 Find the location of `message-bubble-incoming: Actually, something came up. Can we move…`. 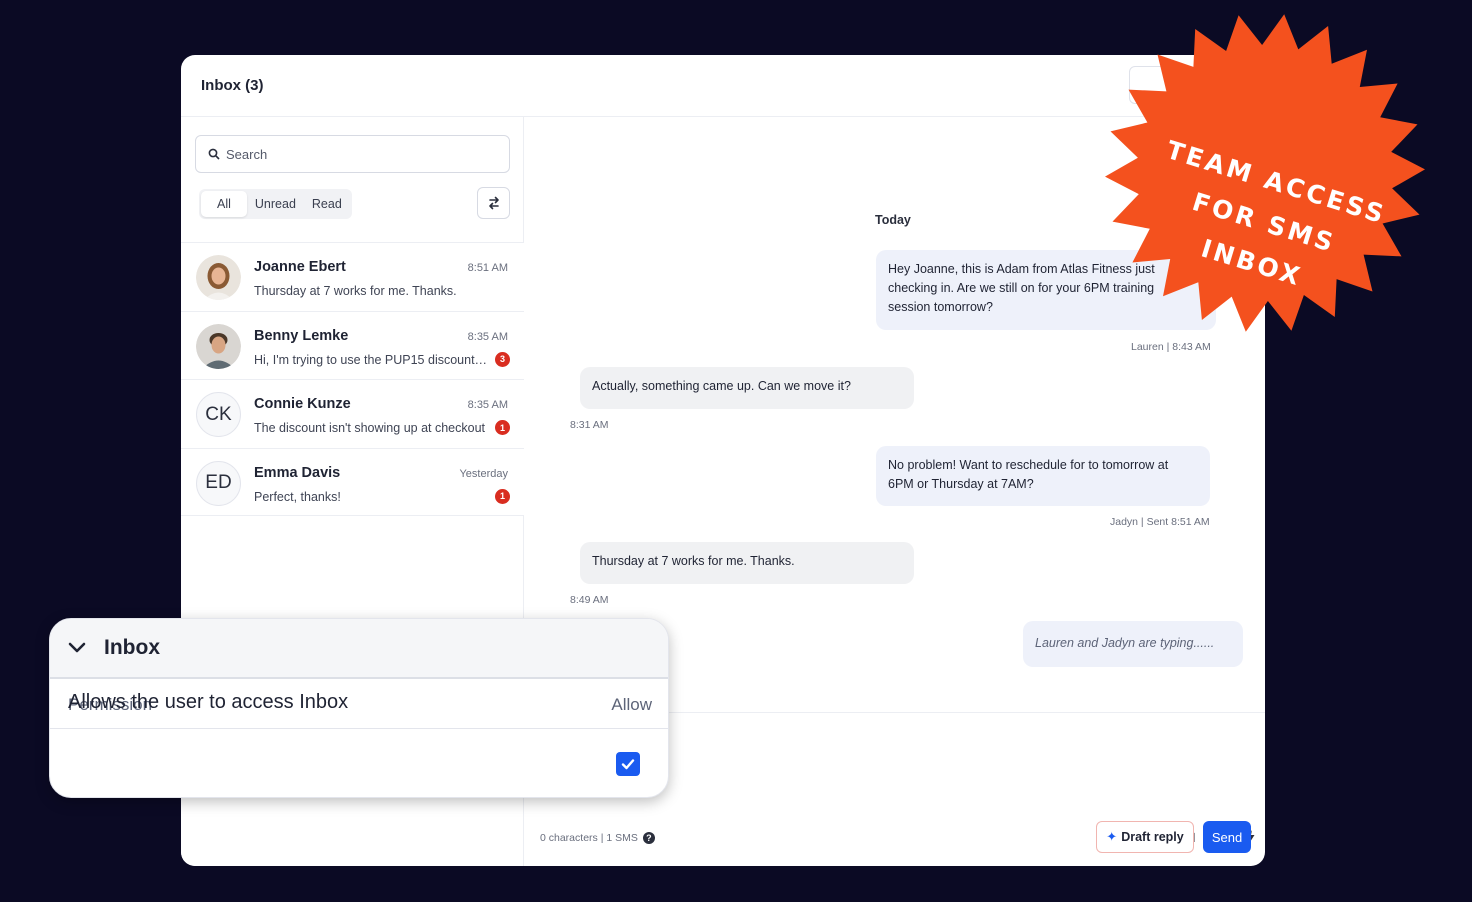

message-bubble-incoming: Actually, something came up. Can we move… is located at coordinates (747, 388).